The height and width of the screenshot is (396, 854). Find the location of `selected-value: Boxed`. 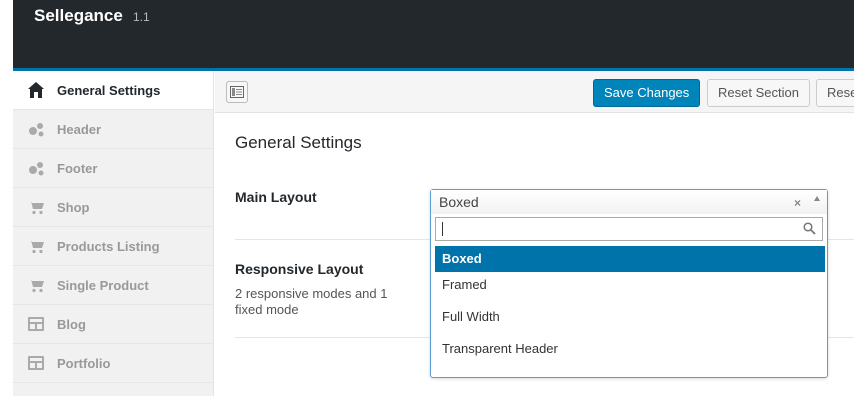

selected-value: Boxed is located at coordinates (459, 202).